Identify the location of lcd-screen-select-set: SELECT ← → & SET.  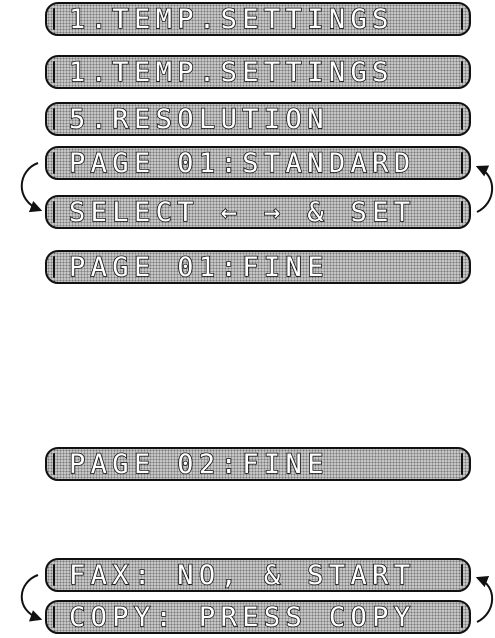
(258, 212).